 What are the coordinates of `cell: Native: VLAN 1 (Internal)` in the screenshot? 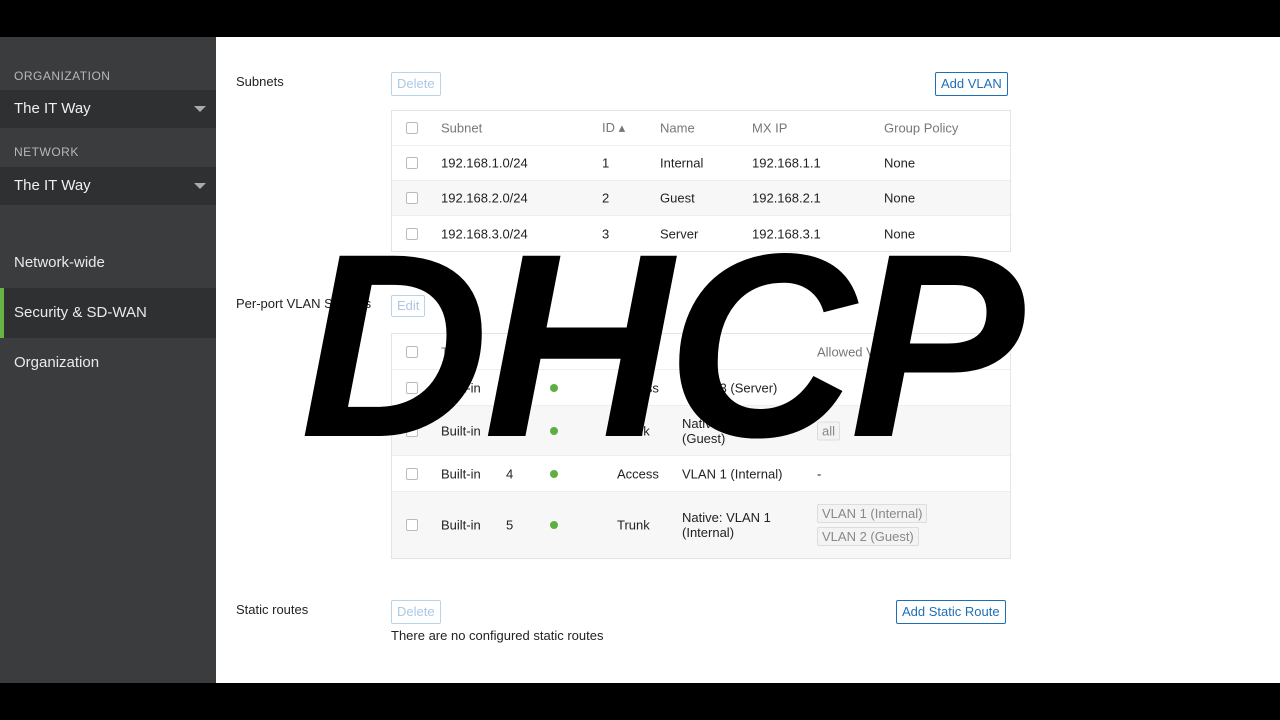 It's located at (726, 525).